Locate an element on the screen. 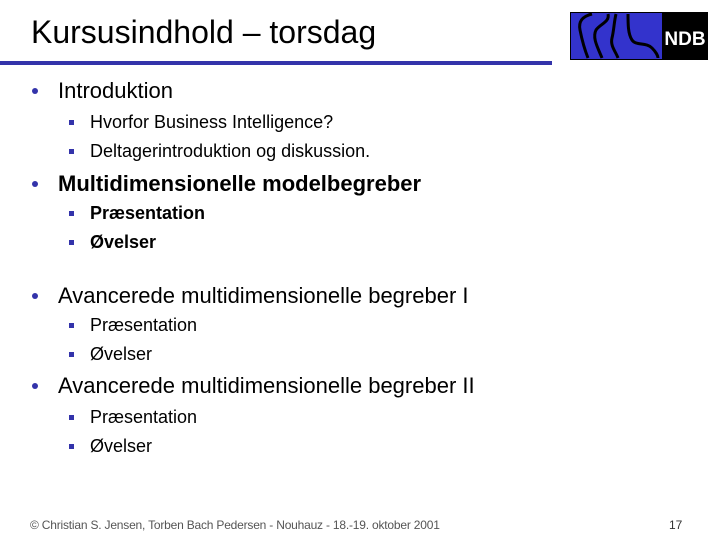  section-avancerede-1: Avancerede multidimensionelle begreber I is located at coordinates (250, 296).